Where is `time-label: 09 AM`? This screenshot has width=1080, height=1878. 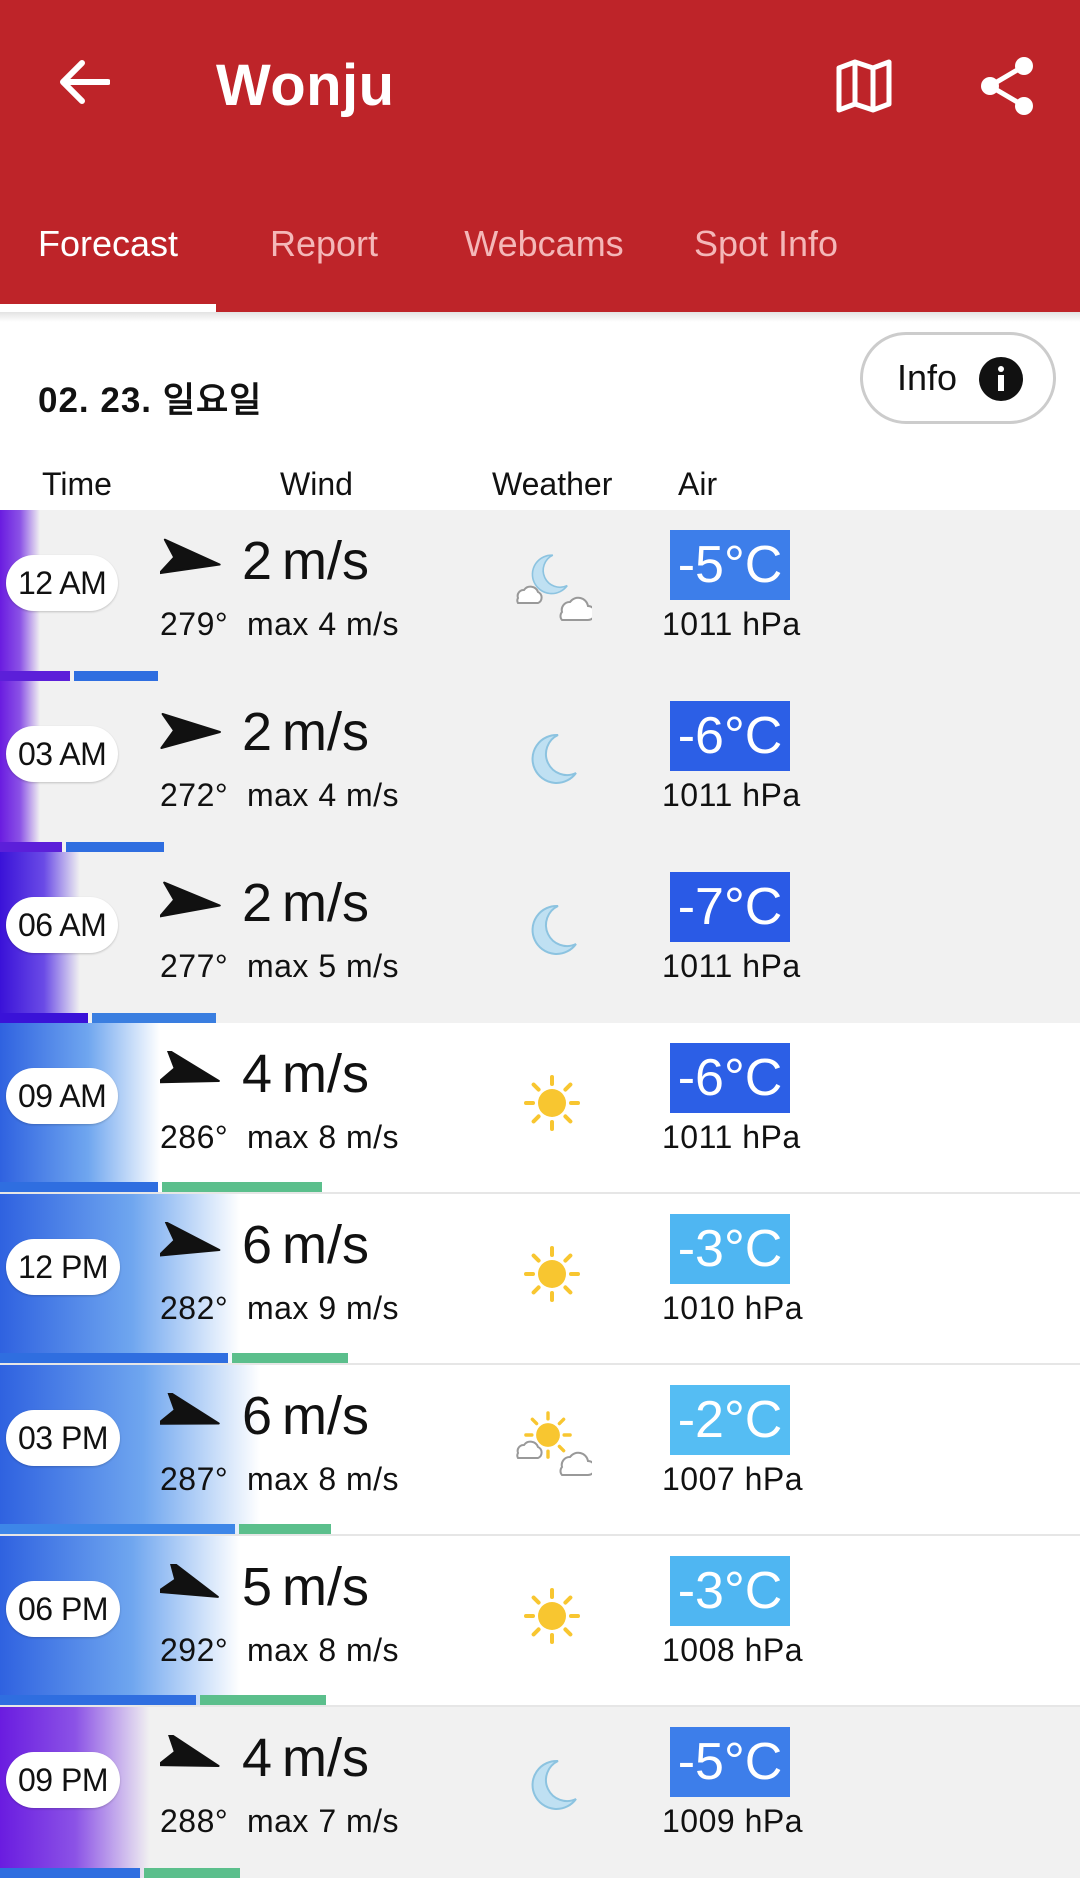 time-label: 09 AM is located at coordinates (62, 1096).